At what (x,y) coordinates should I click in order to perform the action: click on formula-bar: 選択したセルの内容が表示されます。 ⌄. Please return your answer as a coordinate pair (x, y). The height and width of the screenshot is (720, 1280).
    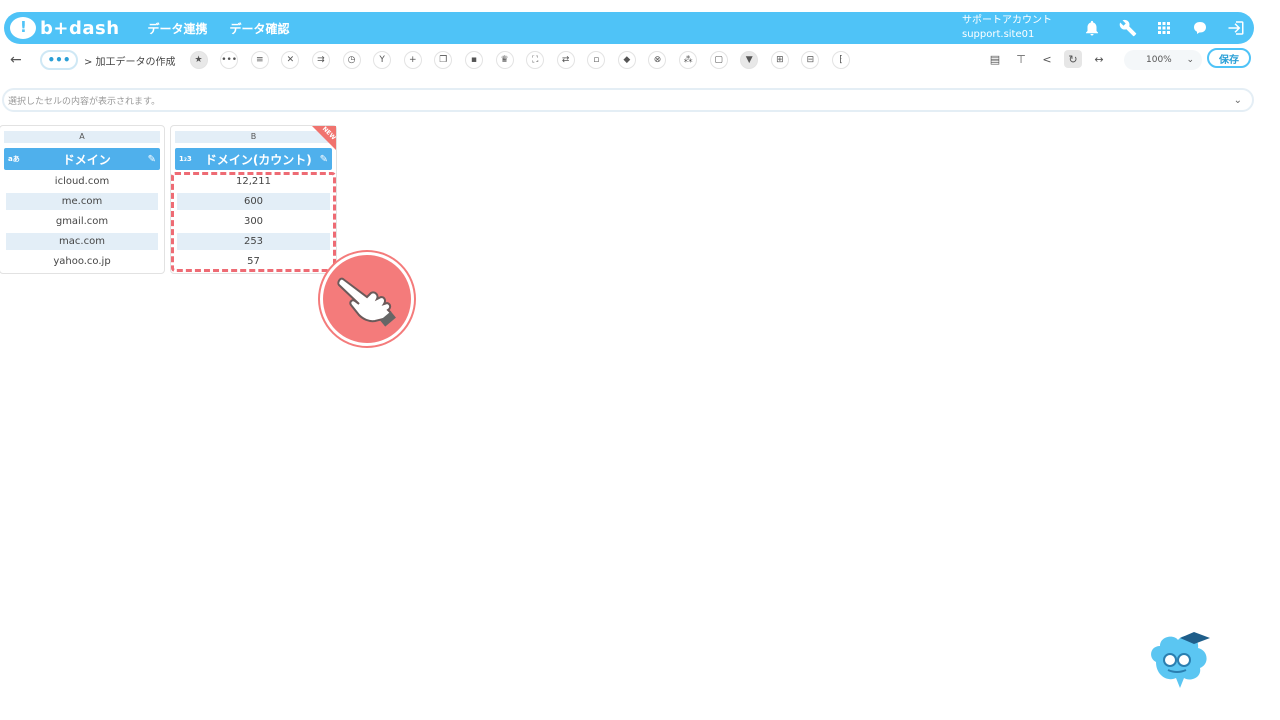
    Looking at the image, I should click on (628, 100).